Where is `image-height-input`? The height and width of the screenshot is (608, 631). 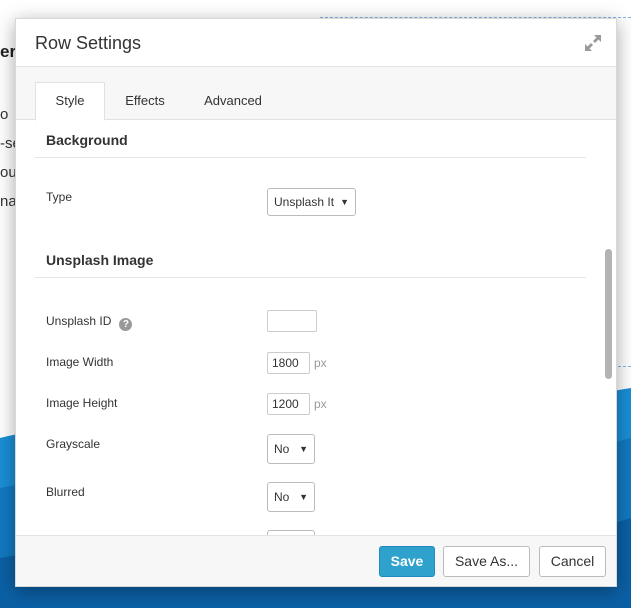
image-height-input is located at coordinates (288, 404).